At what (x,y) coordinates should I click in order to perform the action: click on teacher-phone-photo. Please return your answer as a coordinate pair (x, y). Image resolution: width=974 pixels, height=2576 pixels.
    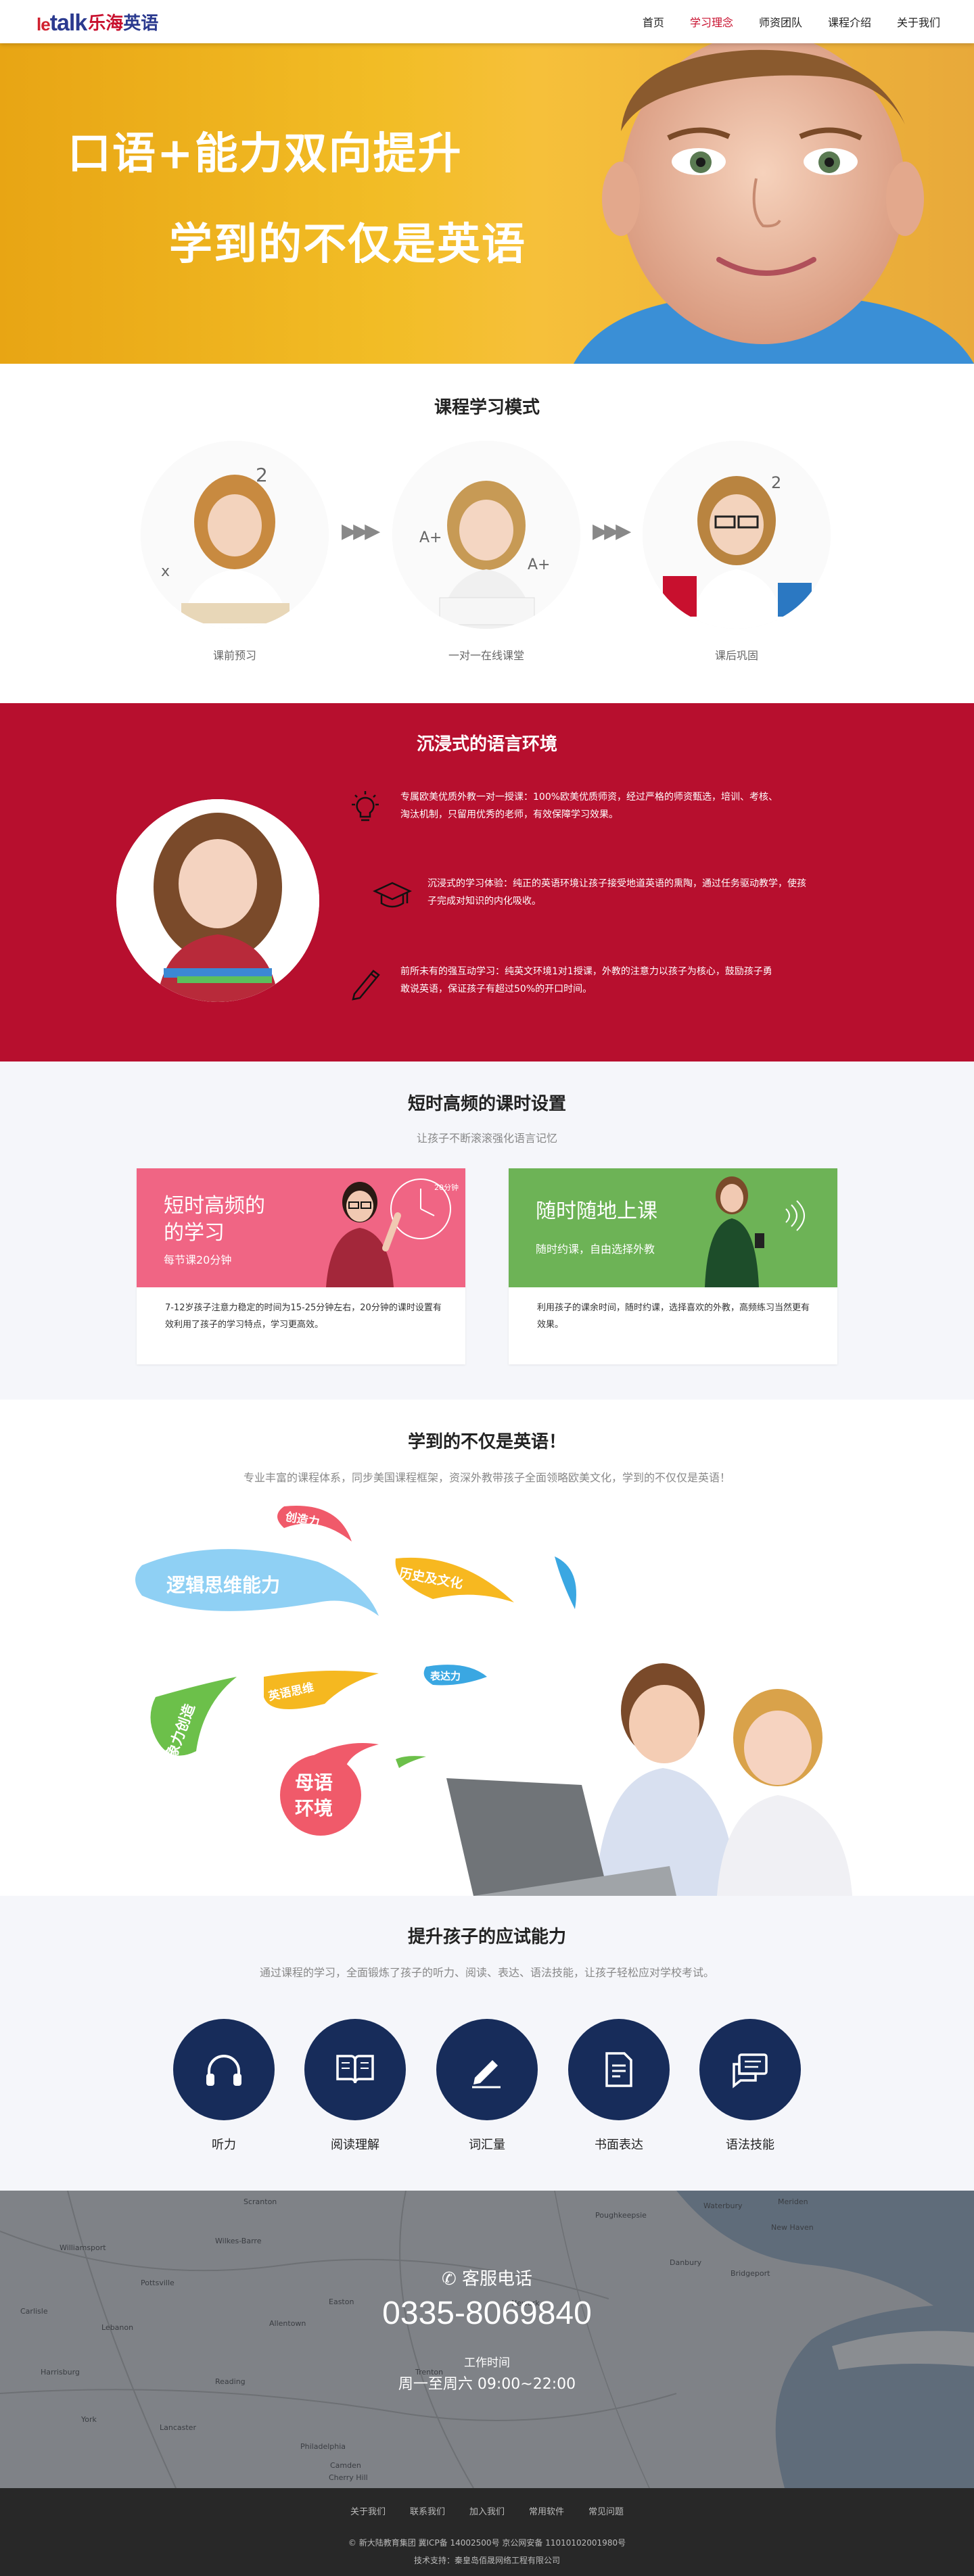
    Looking at the image, I should click on (755, 1231).